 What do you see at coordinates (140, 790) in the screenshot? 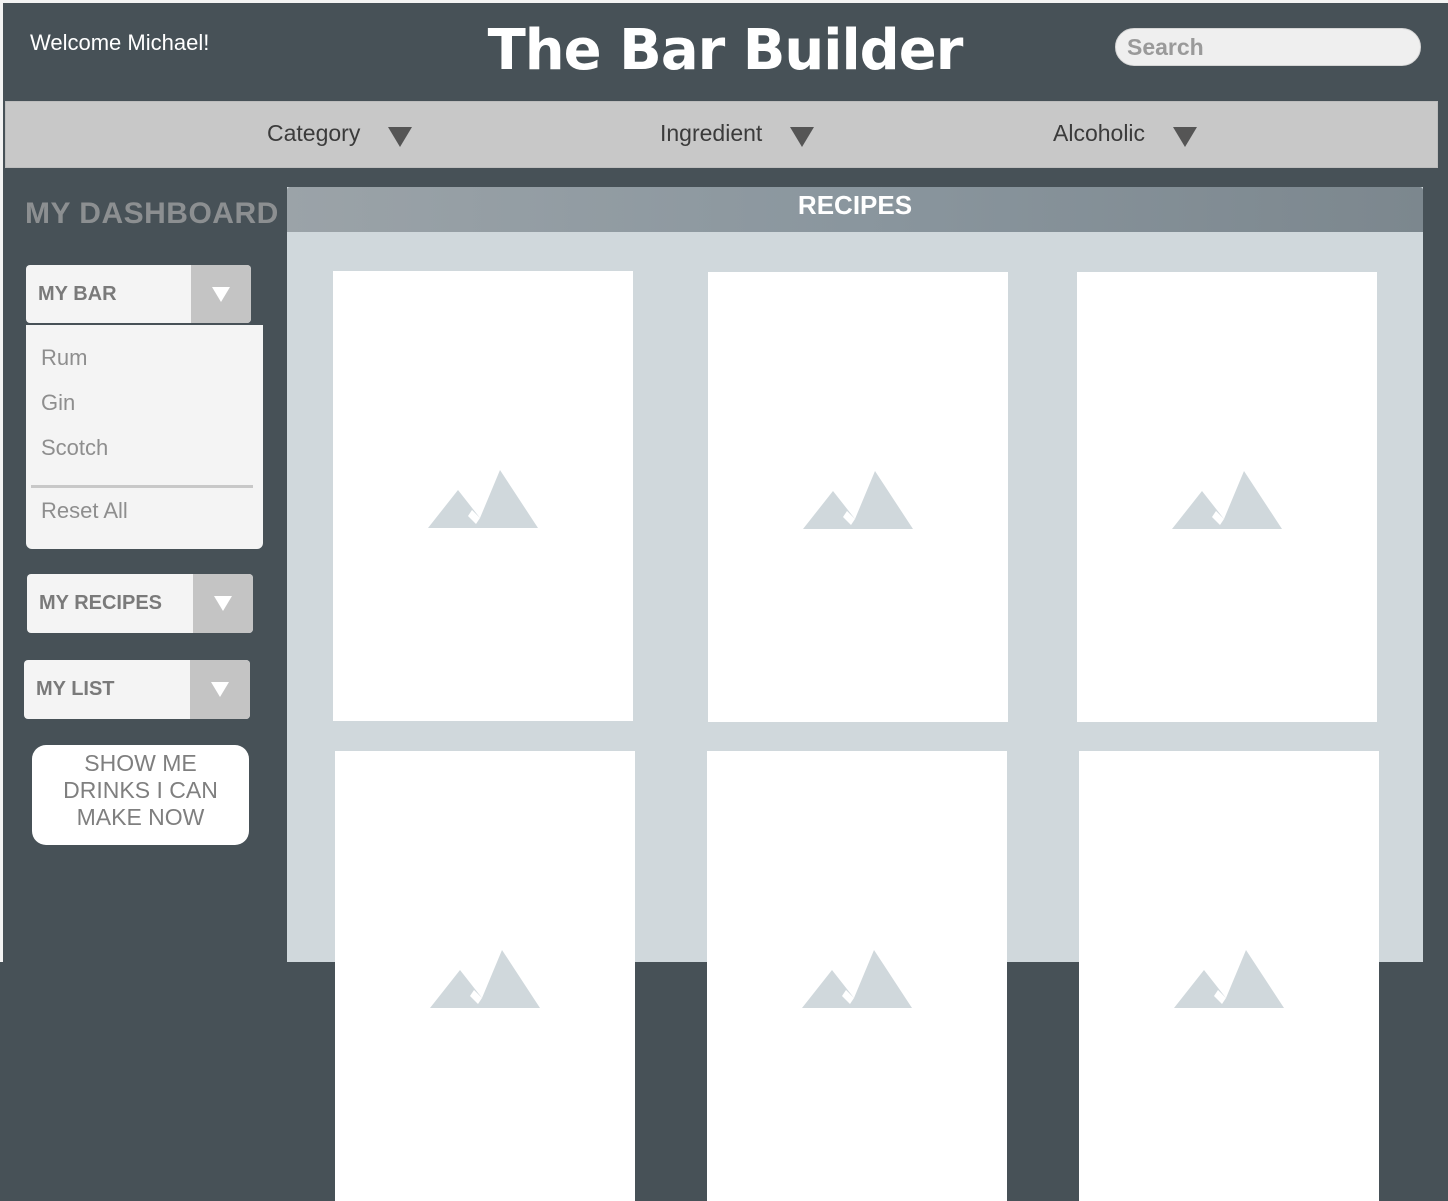
I see `show-button-line-2: DRINKS I CAN` at bounding box center [140, 790].